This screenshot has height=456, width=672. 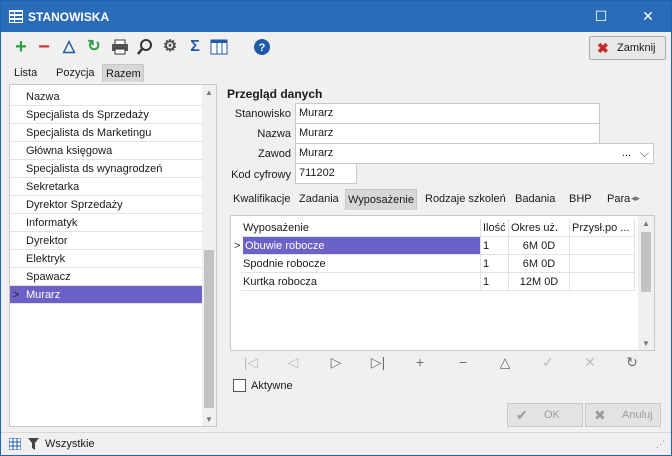 I want to click on last-record-icon: ▷|, so click(x=378, y=362).